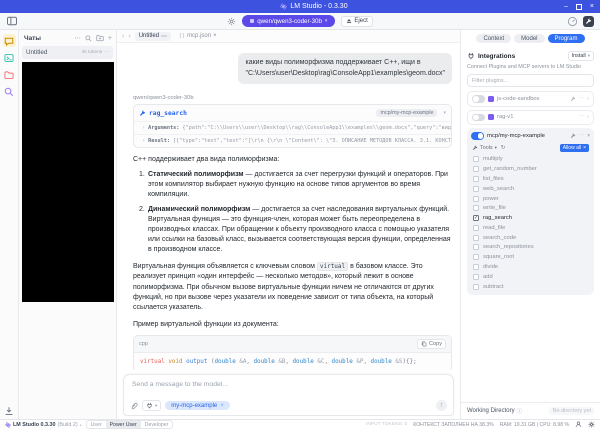  What do you see at coordinates (529, 38) in the screenshot?
I see `tab-model: Model` at bounding box center [529, 38].